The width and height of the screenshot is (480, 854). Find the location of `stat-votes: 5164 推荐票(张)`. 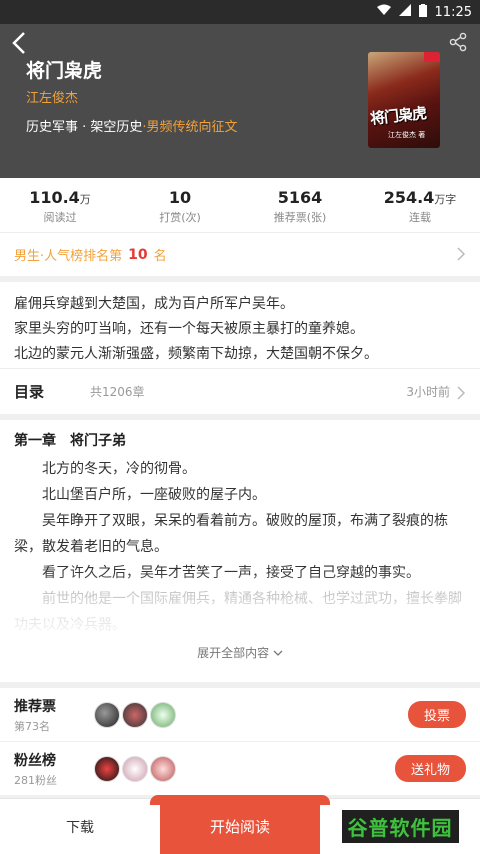

stat-votes: 5164 推荐票(张) is located at coordinates (300, 205).